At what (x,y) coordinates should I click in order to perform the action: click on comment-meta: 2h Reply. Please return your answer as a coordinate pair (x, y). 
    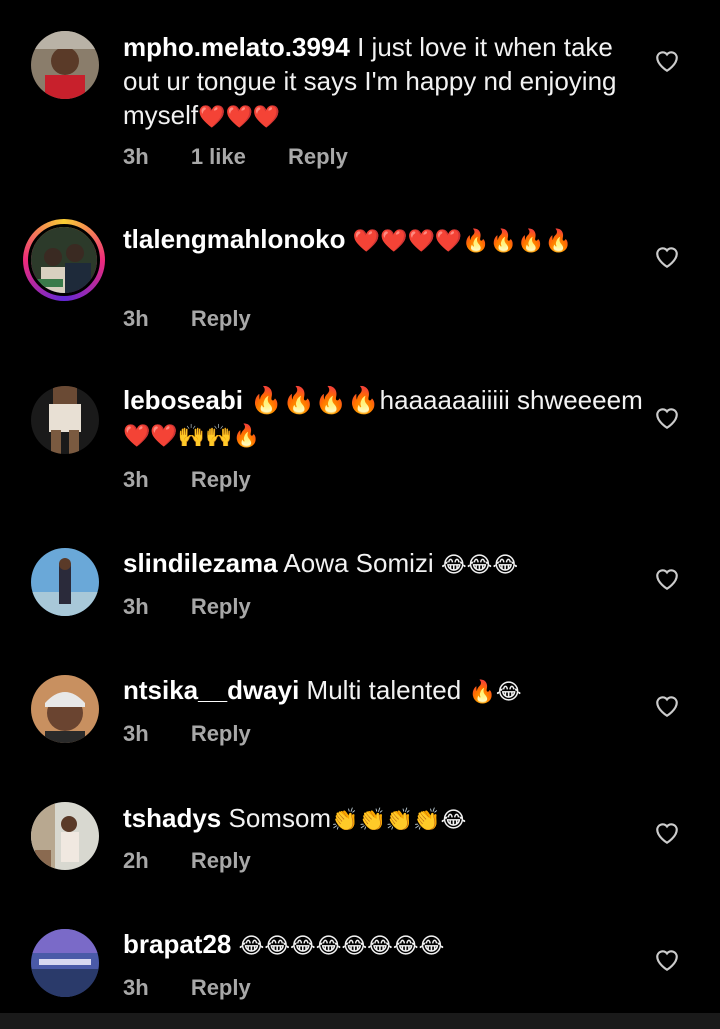
    Looking at the image, I should click on (205, 861).